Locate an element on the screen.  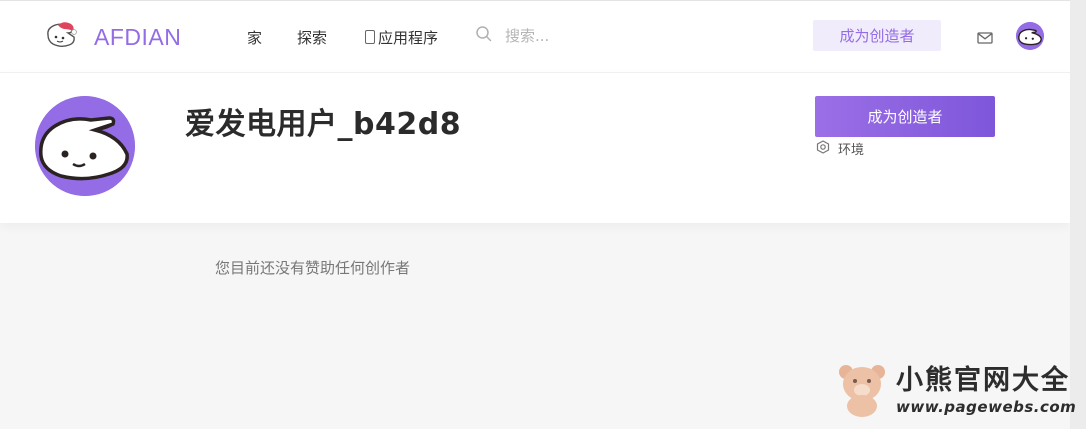
nav-app-label: 应用程序 is located at coordinates (408, 38).